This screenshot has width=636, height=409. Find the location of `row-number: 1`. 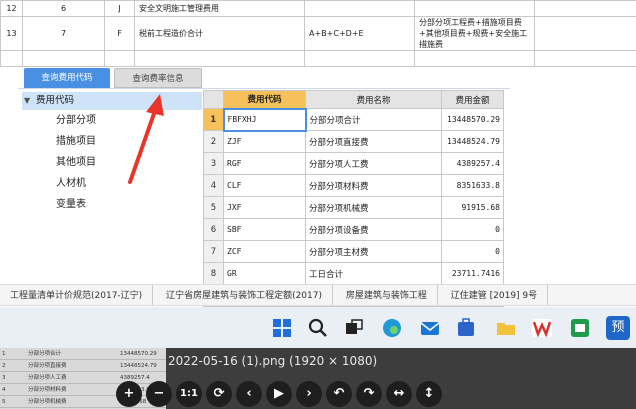

row-number: 1 is located at coordinates (213, 119).